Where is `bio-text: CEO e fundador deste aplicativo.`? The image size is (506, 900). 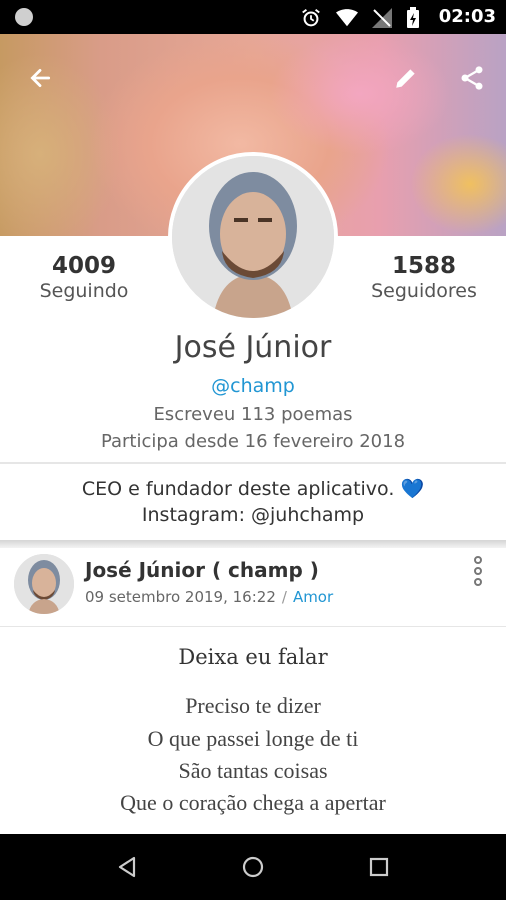
bio-text: CEO e fundador deste aplicativo. is located at coordinates (238, 489).